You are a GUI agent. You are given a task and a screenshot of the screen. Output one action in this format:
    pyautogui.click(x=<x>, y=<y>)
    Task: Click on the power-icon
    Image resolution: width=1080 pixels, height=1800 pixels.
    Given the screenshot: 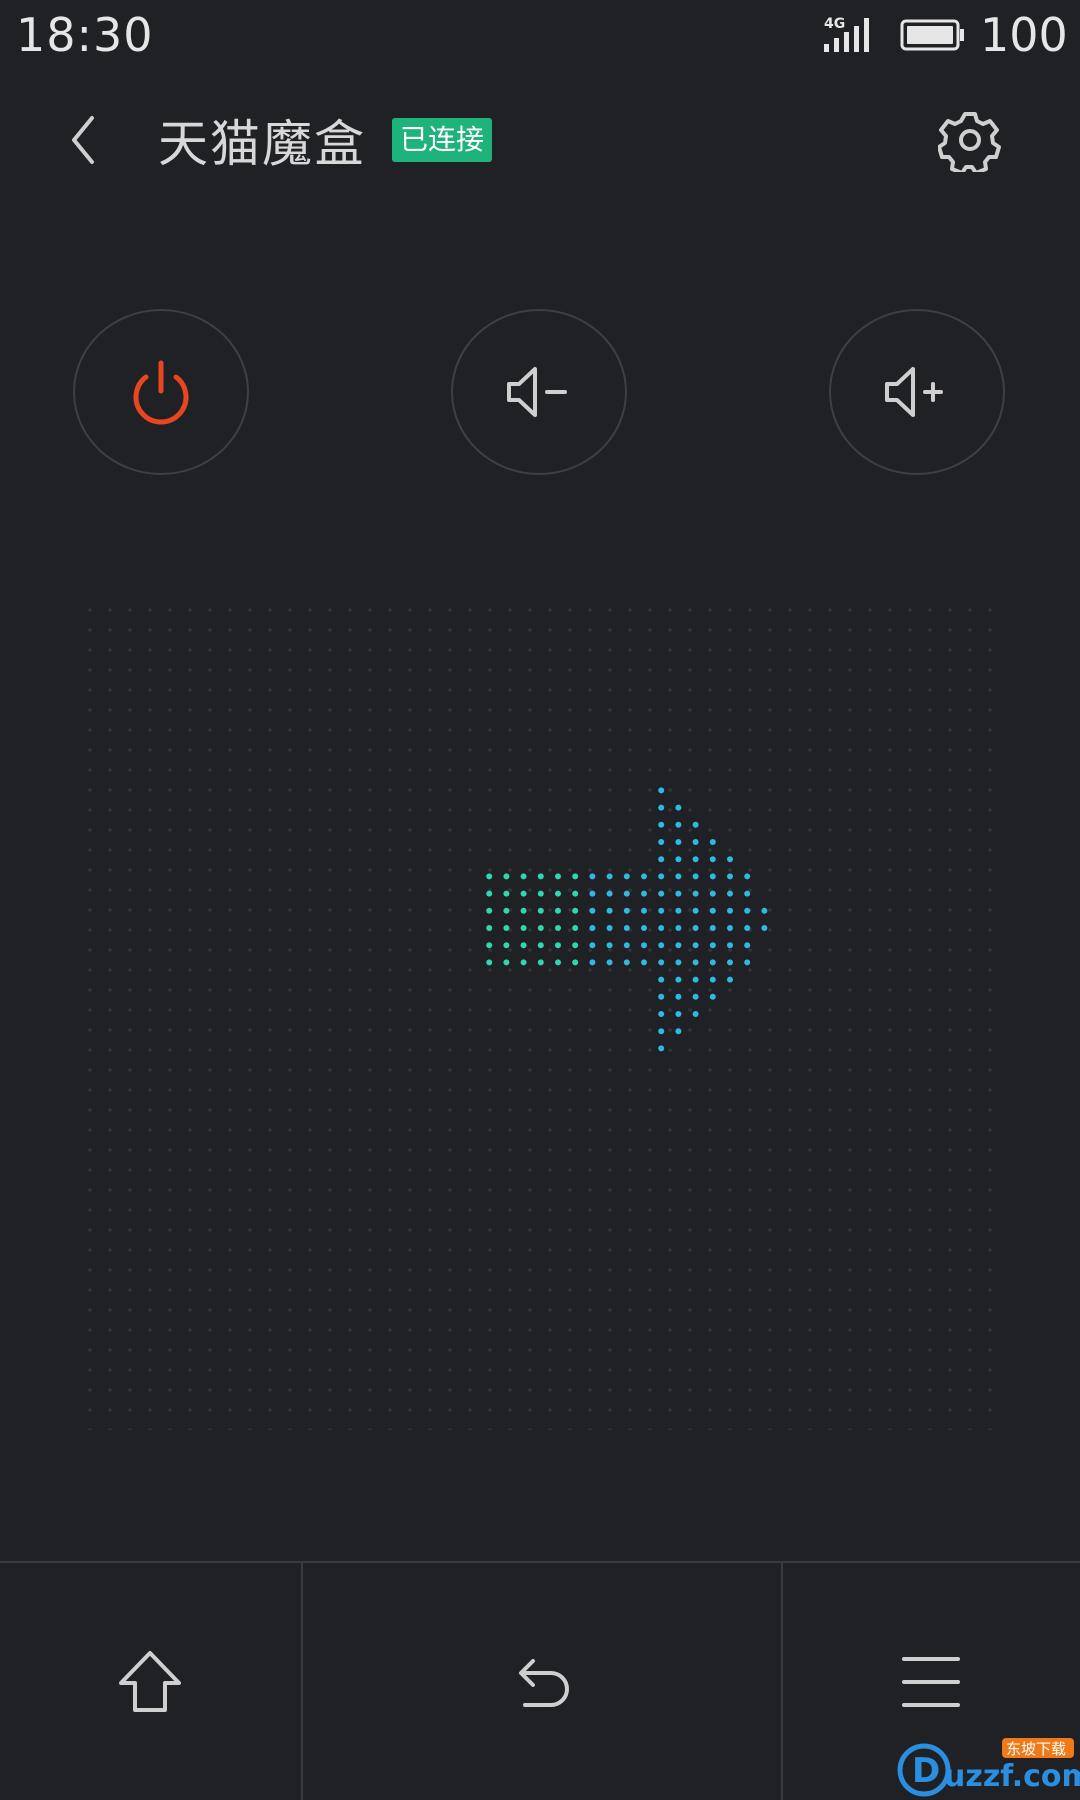 What is the action you would take?
    pyautogui.click(x=161, y=392)
    